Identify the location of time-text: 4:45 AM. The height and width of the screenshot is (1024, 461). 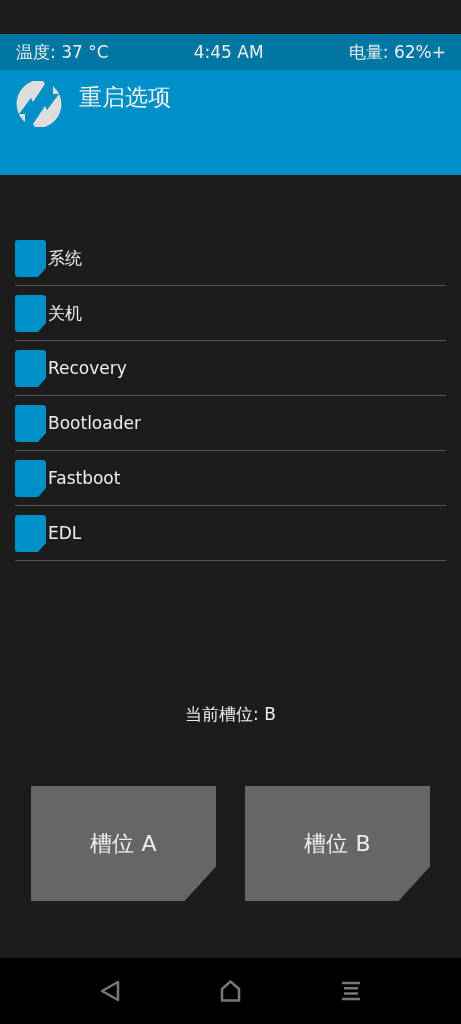
(228, 52).